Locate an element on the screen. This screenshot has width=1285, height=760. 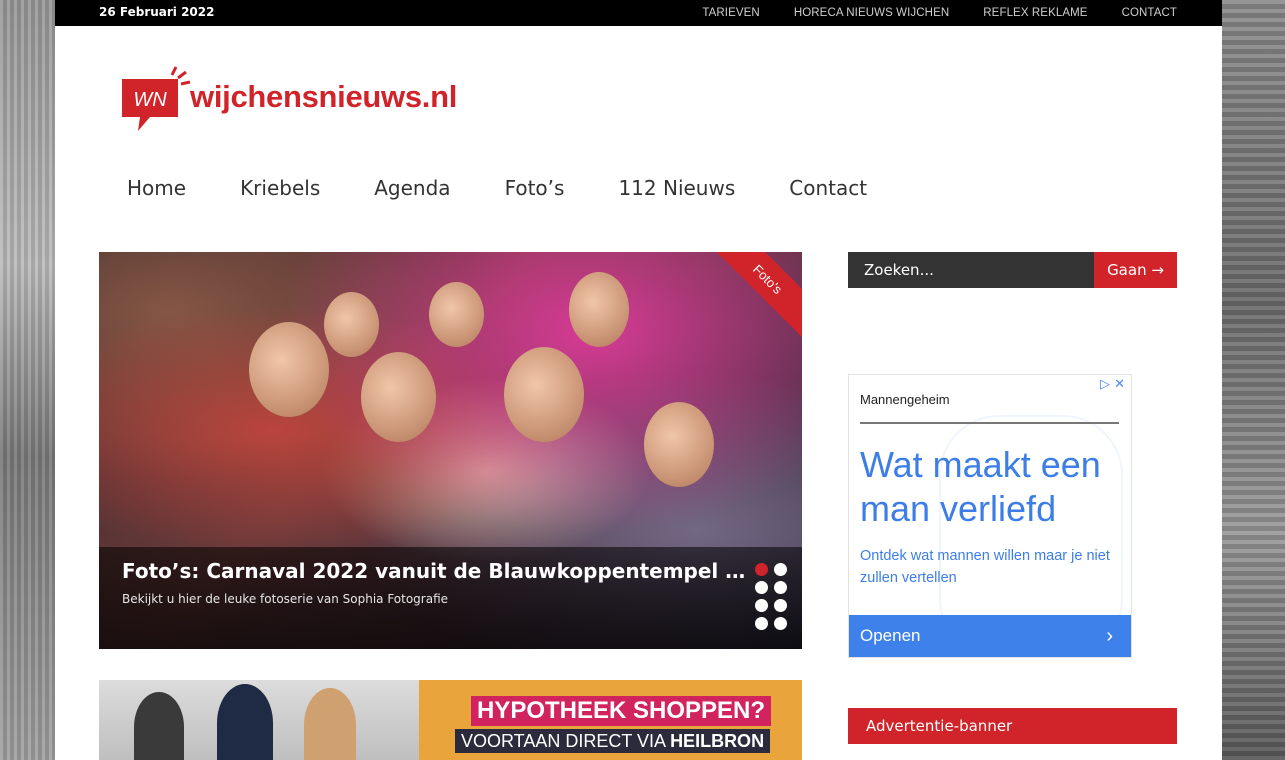
ad-divider is located at coordinates (989, 423).